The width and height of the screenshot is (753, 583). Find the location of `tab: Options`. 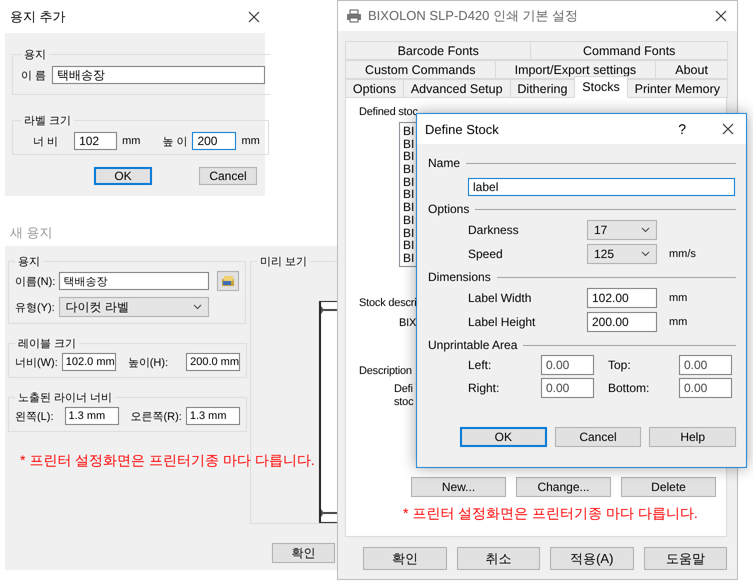

tab: Options is located at coordinates (374, 88).